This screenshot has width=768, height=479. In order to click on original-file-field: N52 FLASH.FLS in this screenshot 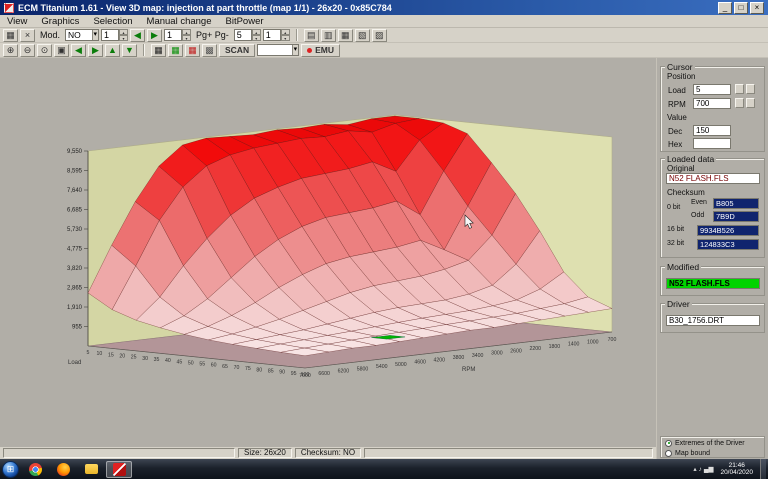, I will do `click(713, 178)`.